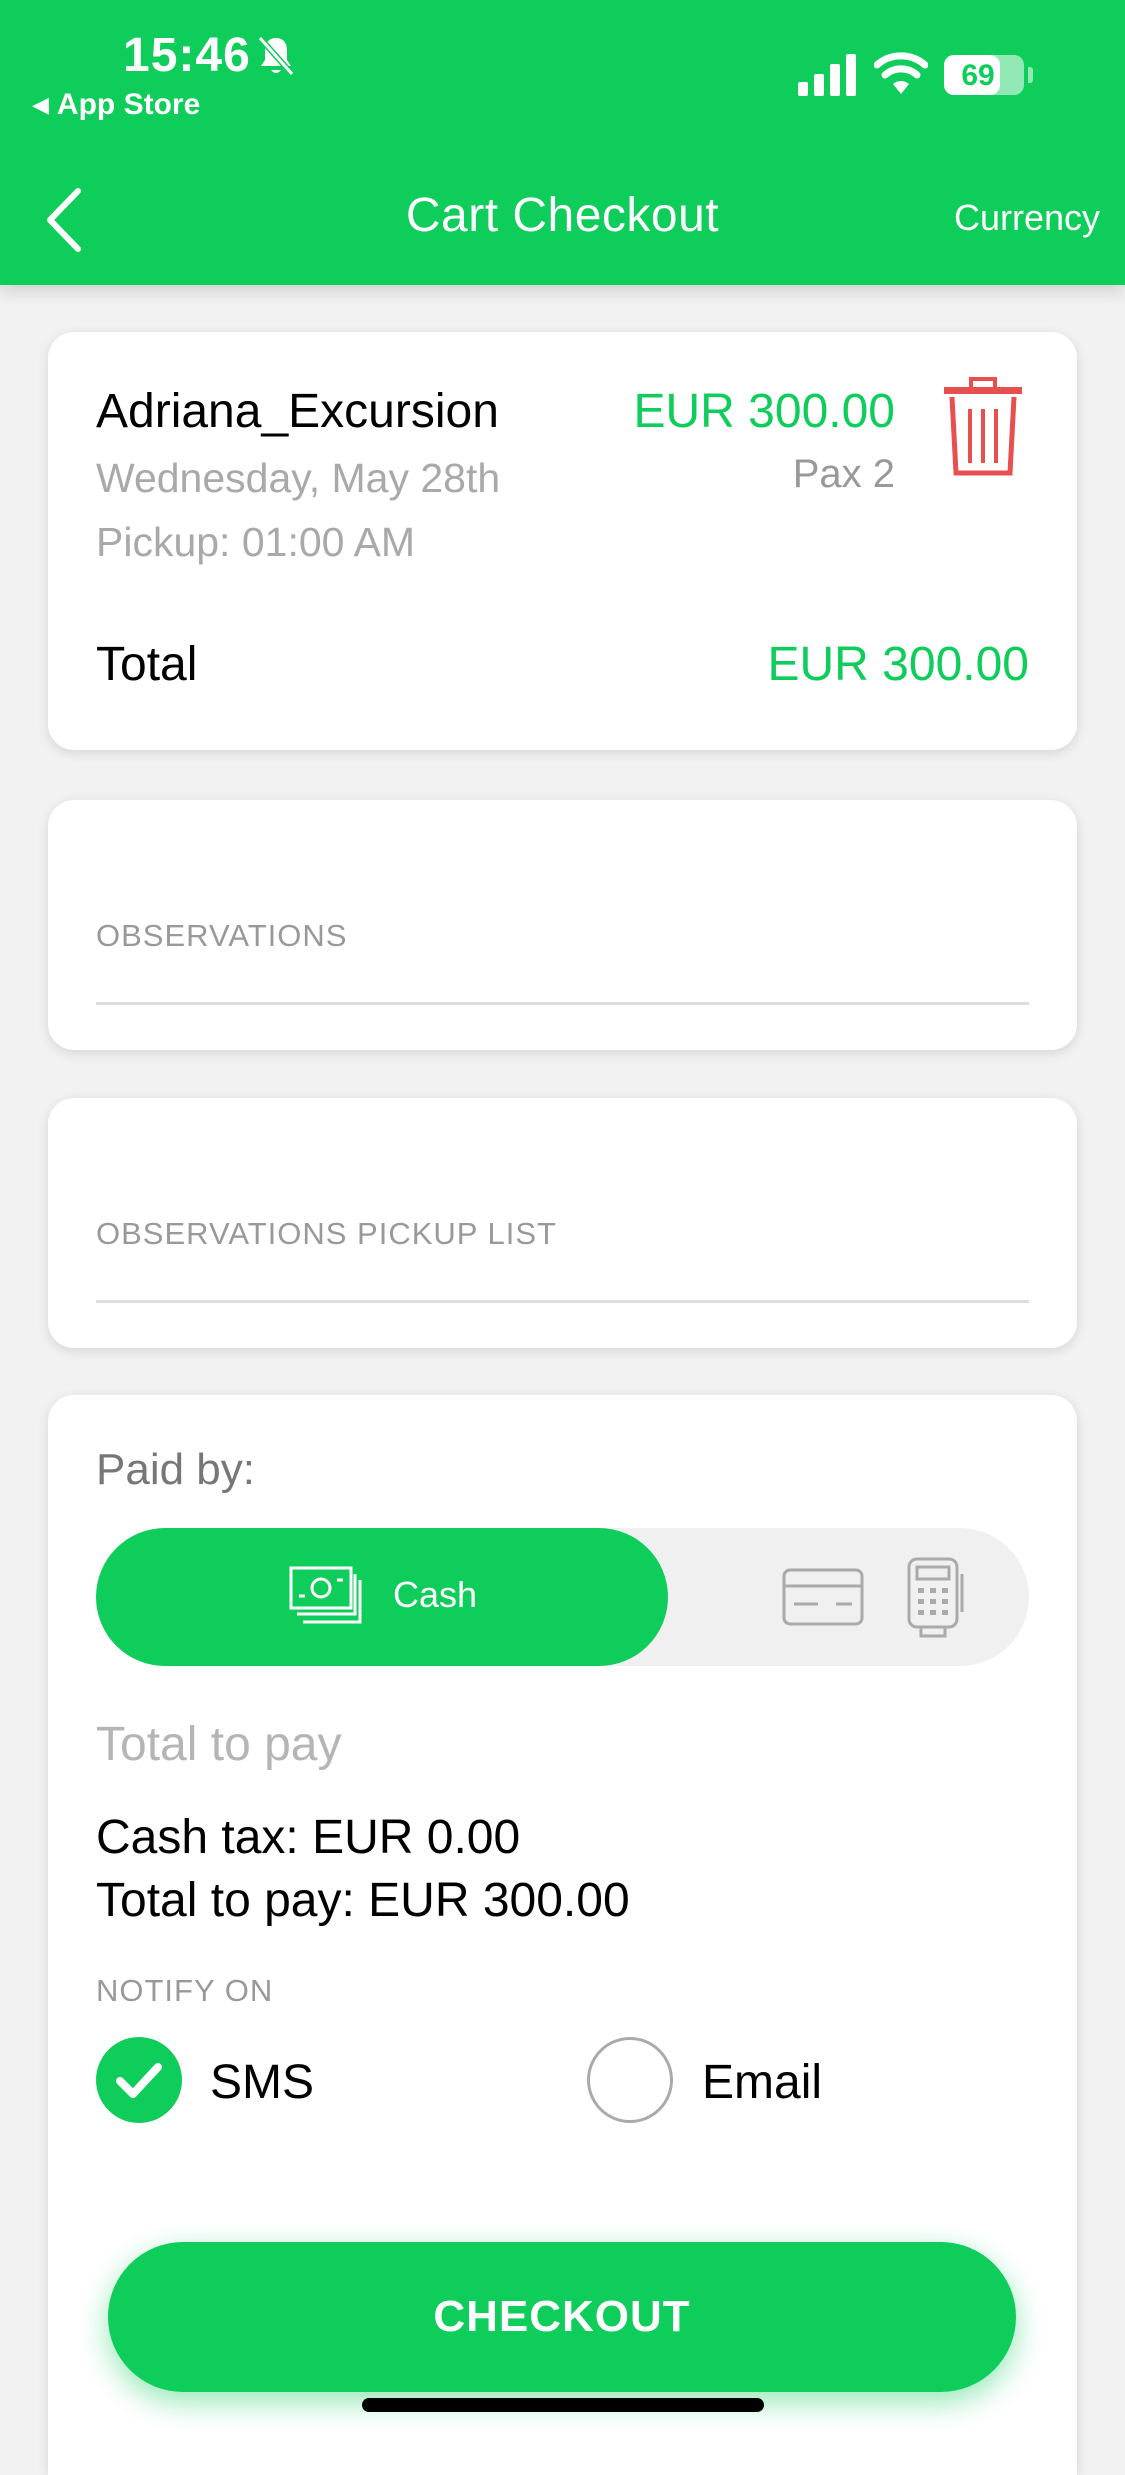 This screenshot has width=1125, height=2475. I want to click on payment-method-selector: Cash, so click(562, 1597).